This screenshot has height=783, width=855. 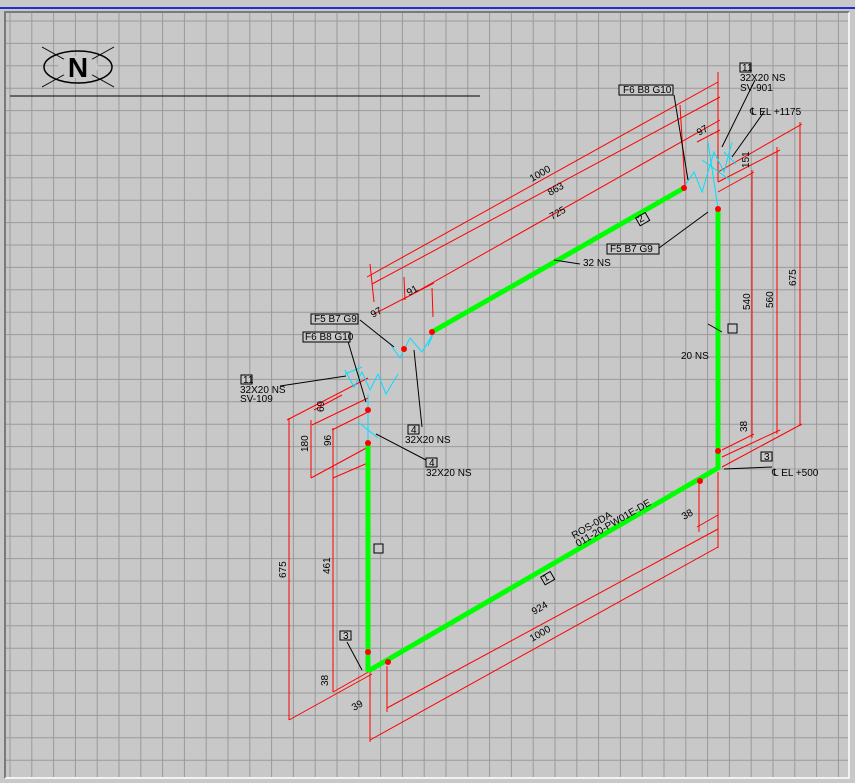 What do you see at coordinates (631, 249) in the screenshot?
I see `mid-fs-label: F5 B7 G9` at bounding box center [631, 249].